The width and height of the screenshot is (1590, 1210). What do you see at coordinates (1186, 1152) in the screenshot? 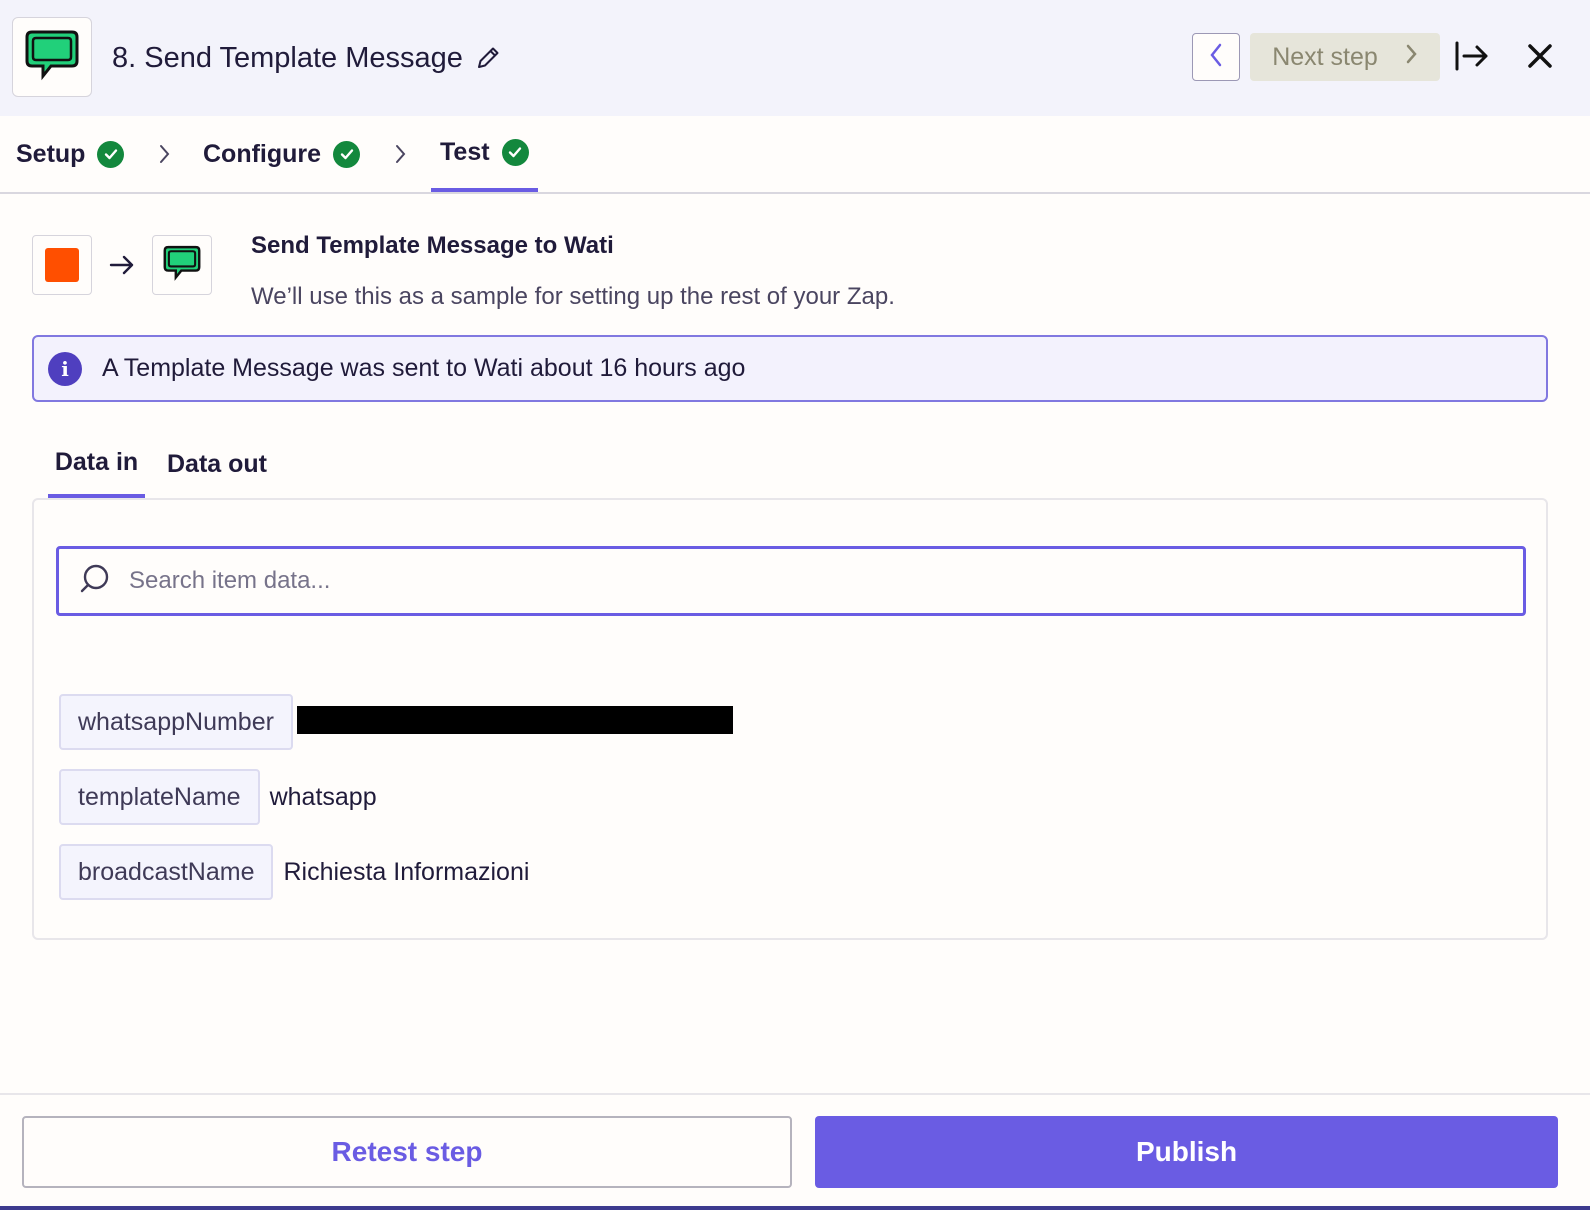
I see `publish-button: Publish` at bounding box center [1186, 1152].